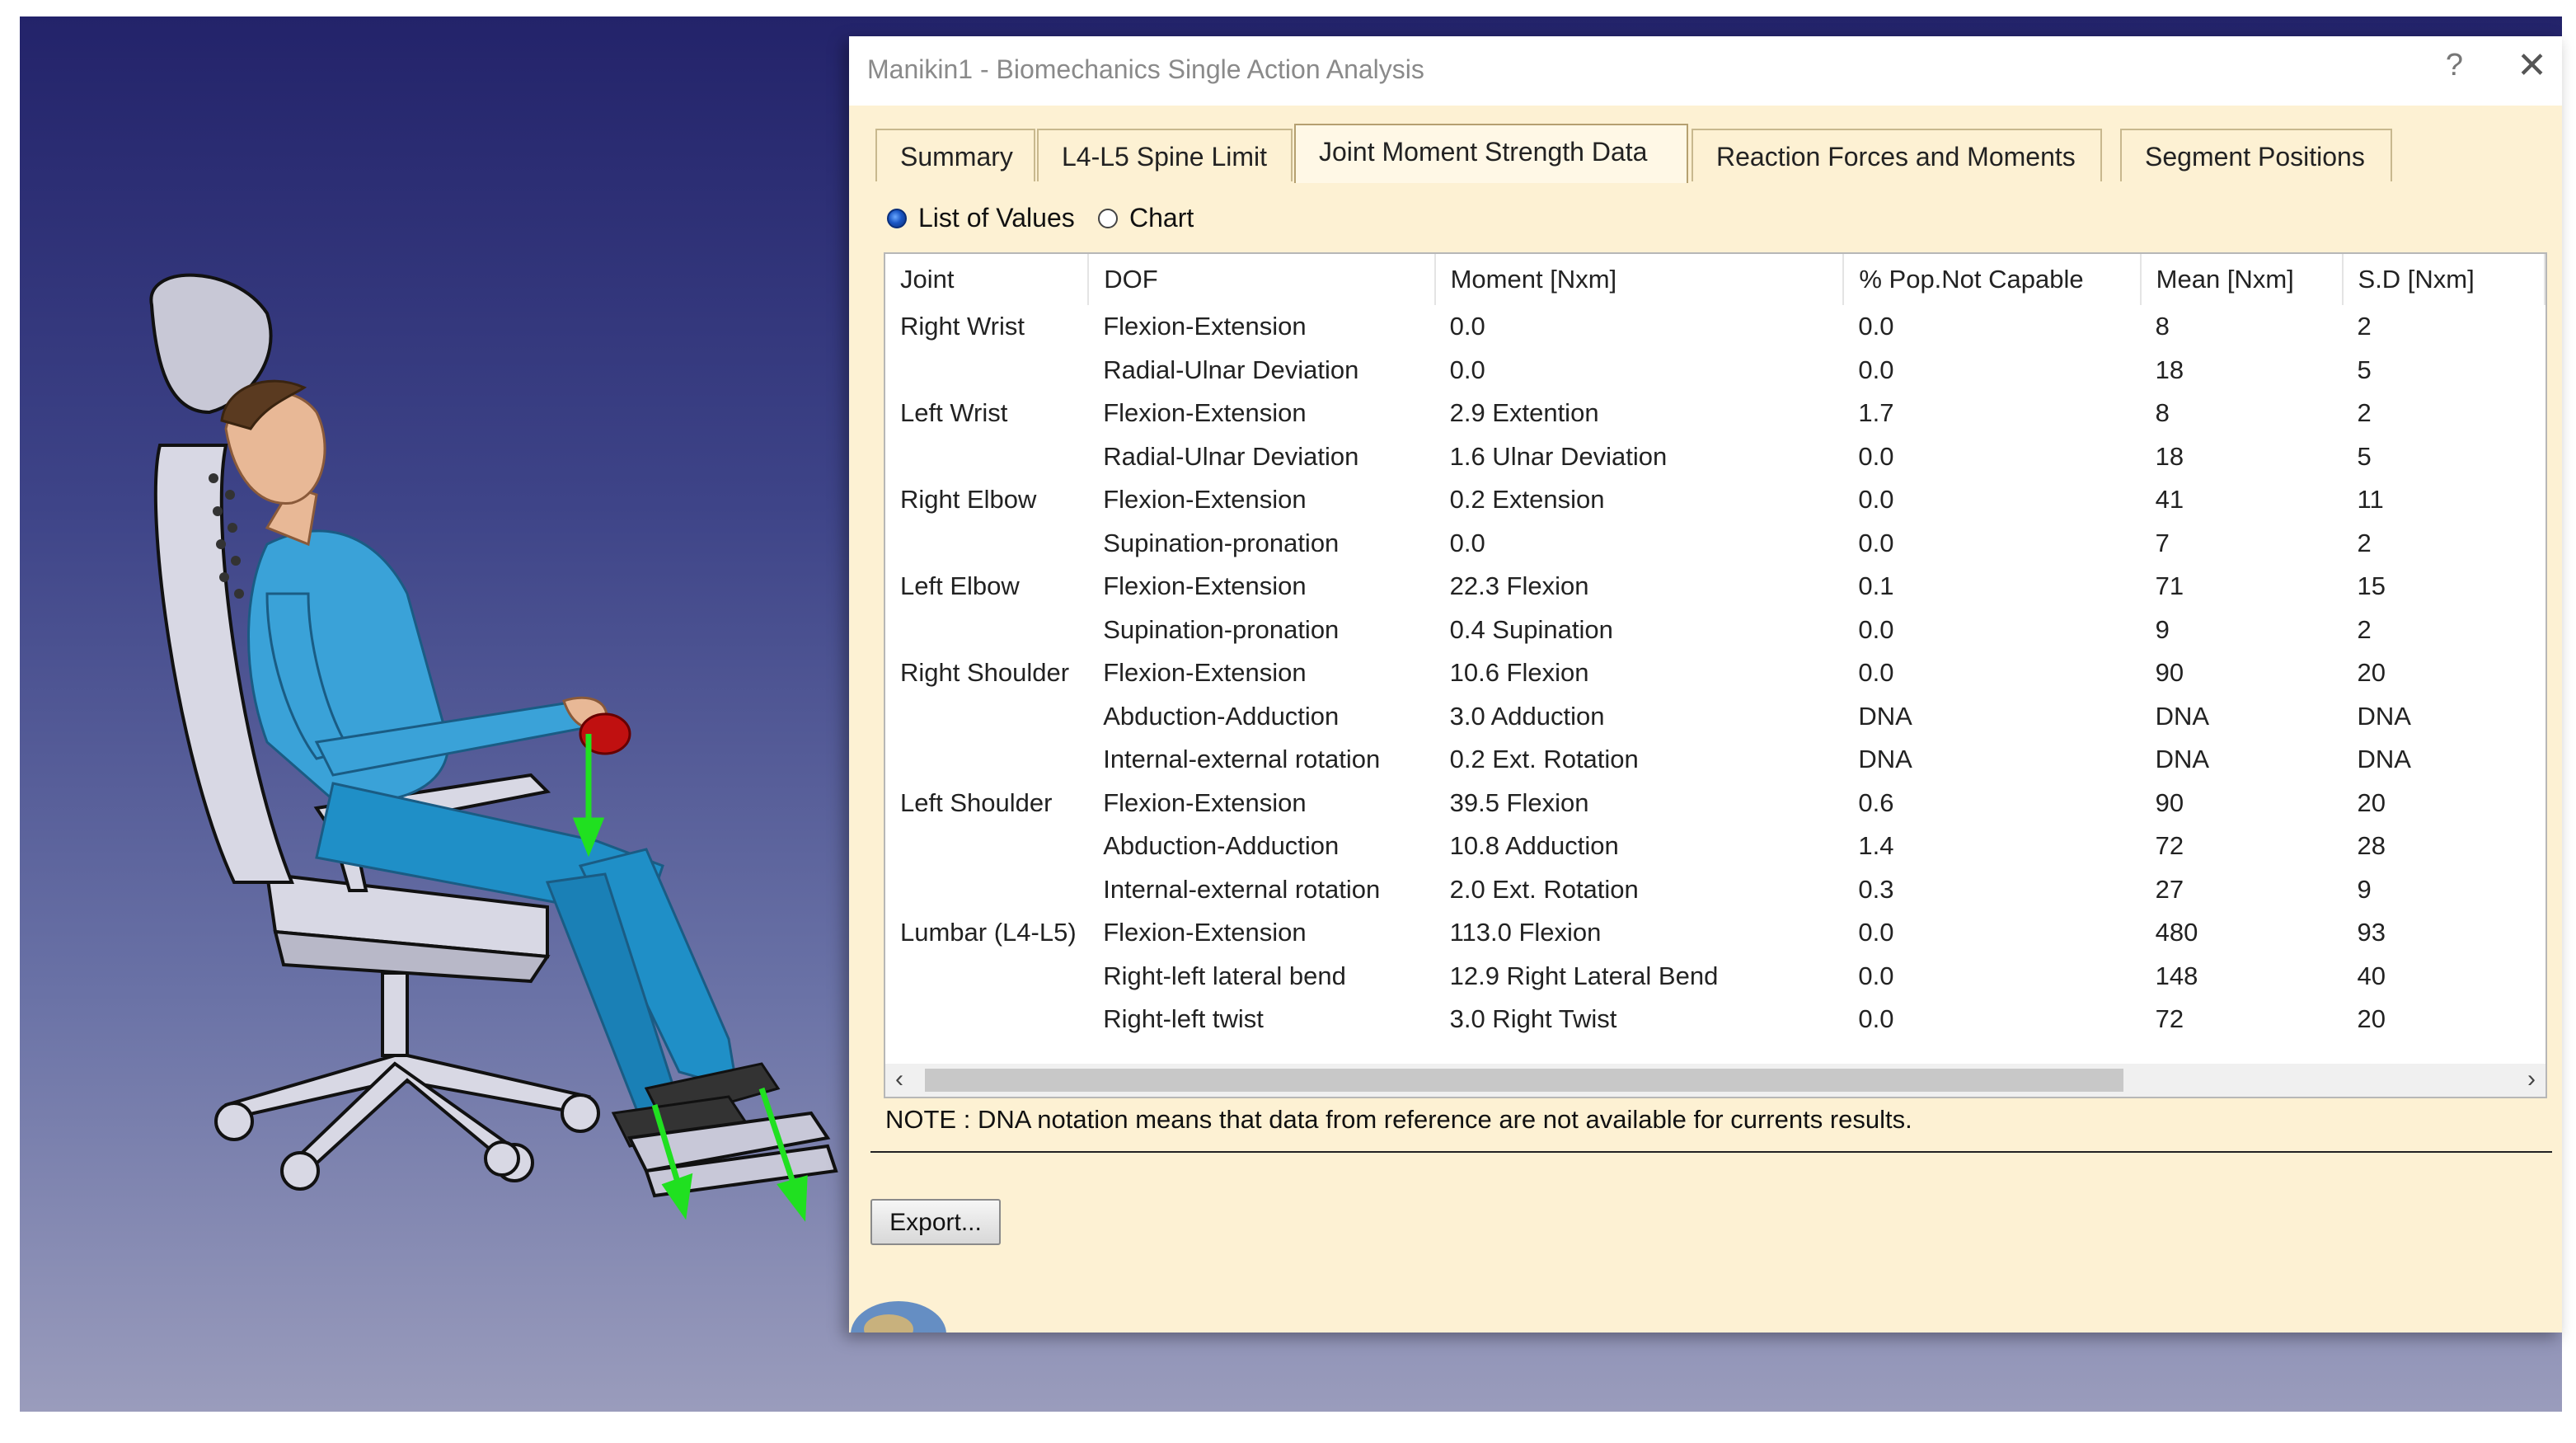 This screenshot has height=1443, width=2576. What do you see at coordinates (985, 673) in the screenshot?
I see `joint-cell: Right Shoulder` at bounding box center [985, 673].